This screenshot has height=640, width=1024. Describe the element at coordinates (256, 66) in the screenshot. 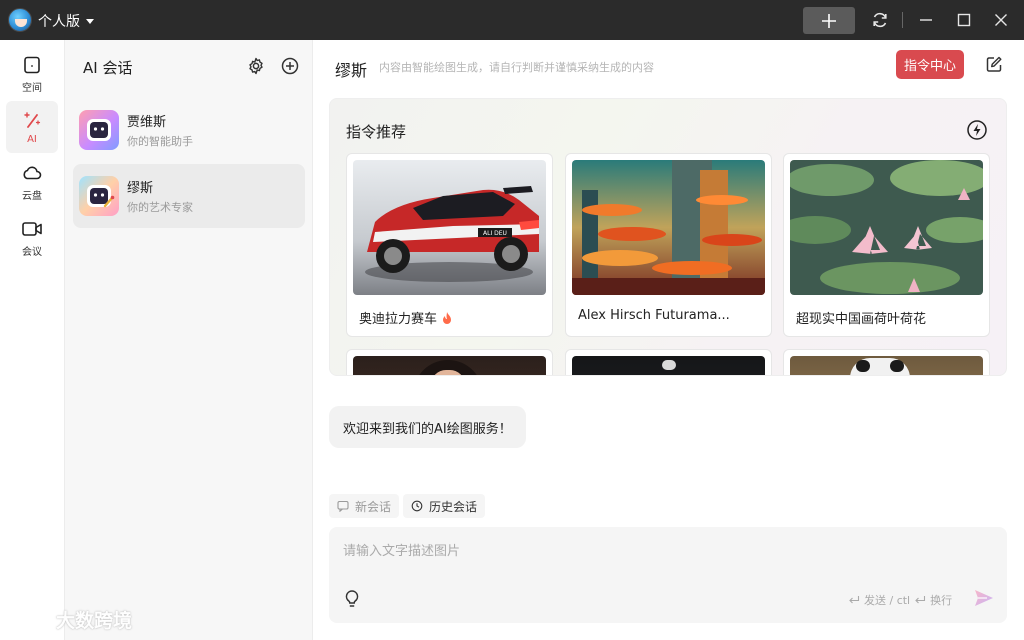

I see `settings-gear-icon` at that location.